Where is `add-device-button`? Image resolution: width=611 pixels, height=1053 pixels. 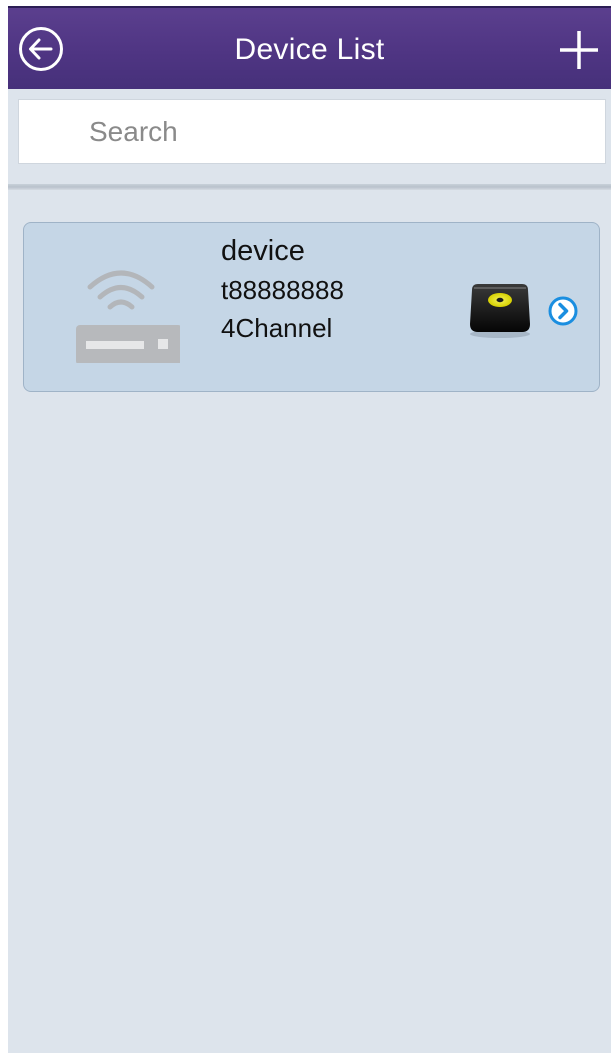 add-device-button is located at coordinates (579, 50).